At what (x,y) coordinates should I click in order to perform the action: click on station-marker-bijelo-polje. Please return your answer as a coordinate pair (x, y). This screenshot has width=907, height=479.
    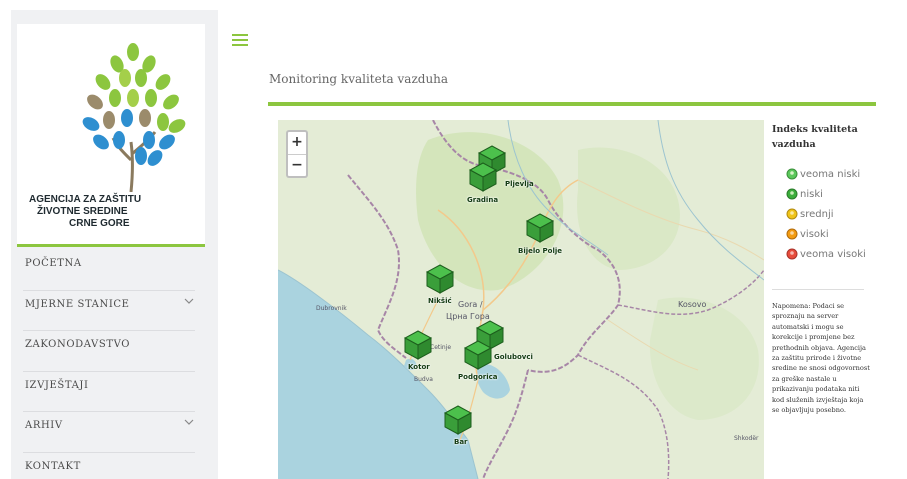
    Looking at the image, I should click on (540, 228).